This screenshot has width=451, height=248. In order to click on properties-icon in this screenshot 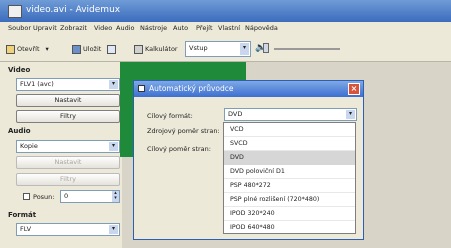, I will do `click(111, 49)`.